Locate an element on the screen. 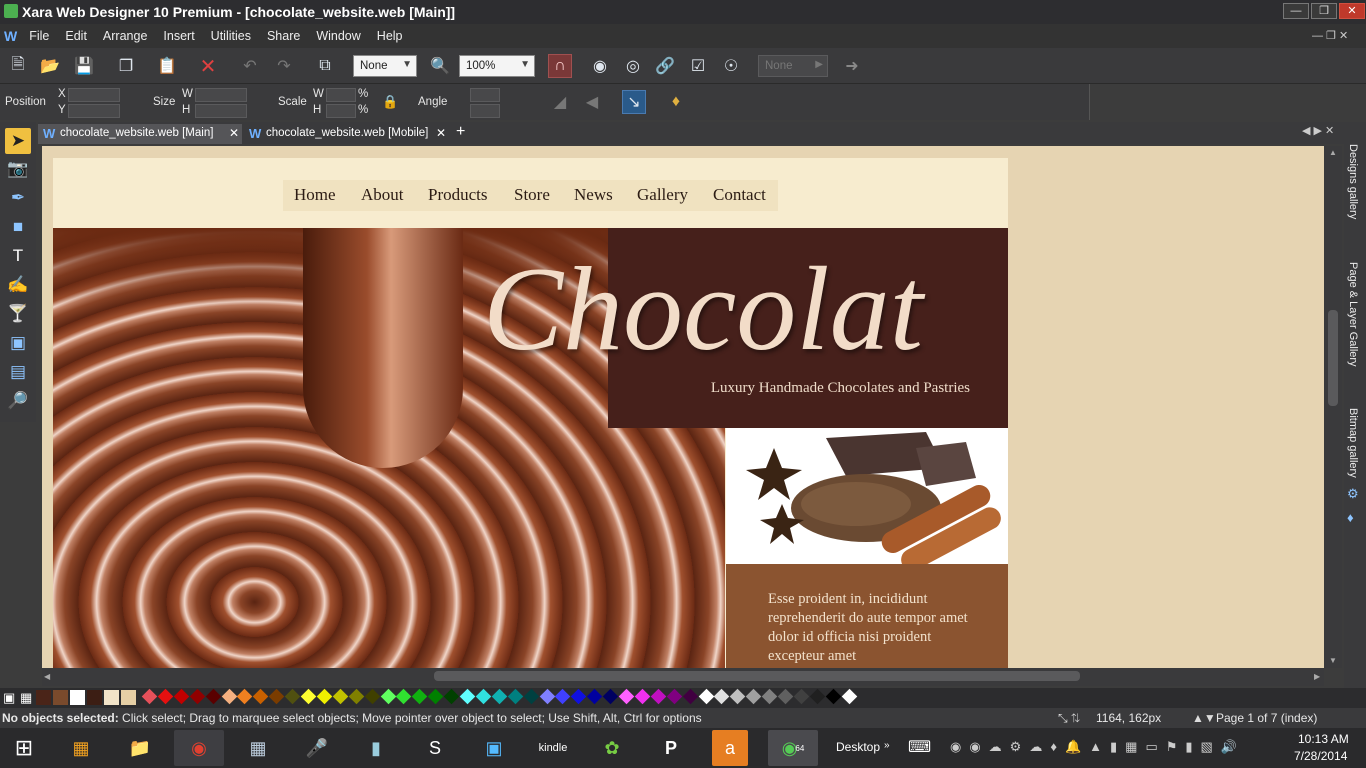 Image resolution: width=1366 pixels, height=768 pixels. bitmap-gallery-tab: Bitmap gallery is located at coordinates (1353, 443).